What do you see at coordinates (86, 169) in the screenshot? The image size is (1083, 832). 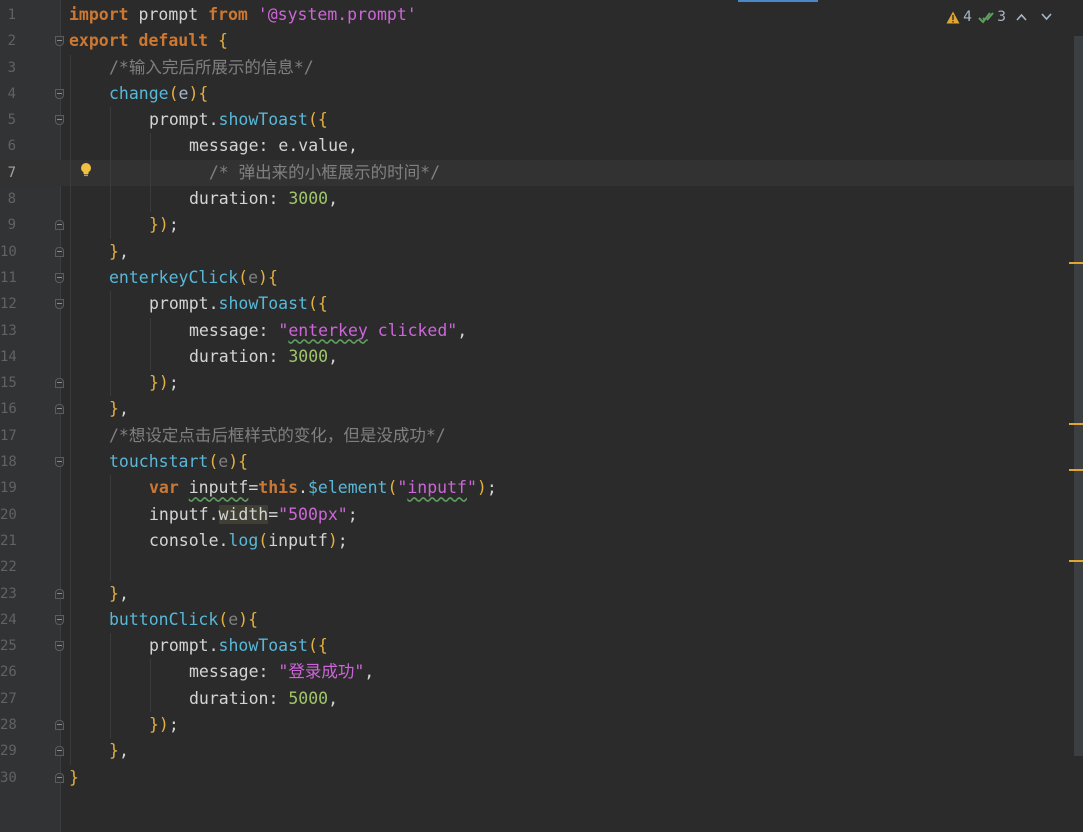 I see `lightbulb-icon` at bounding box center [86, 169].